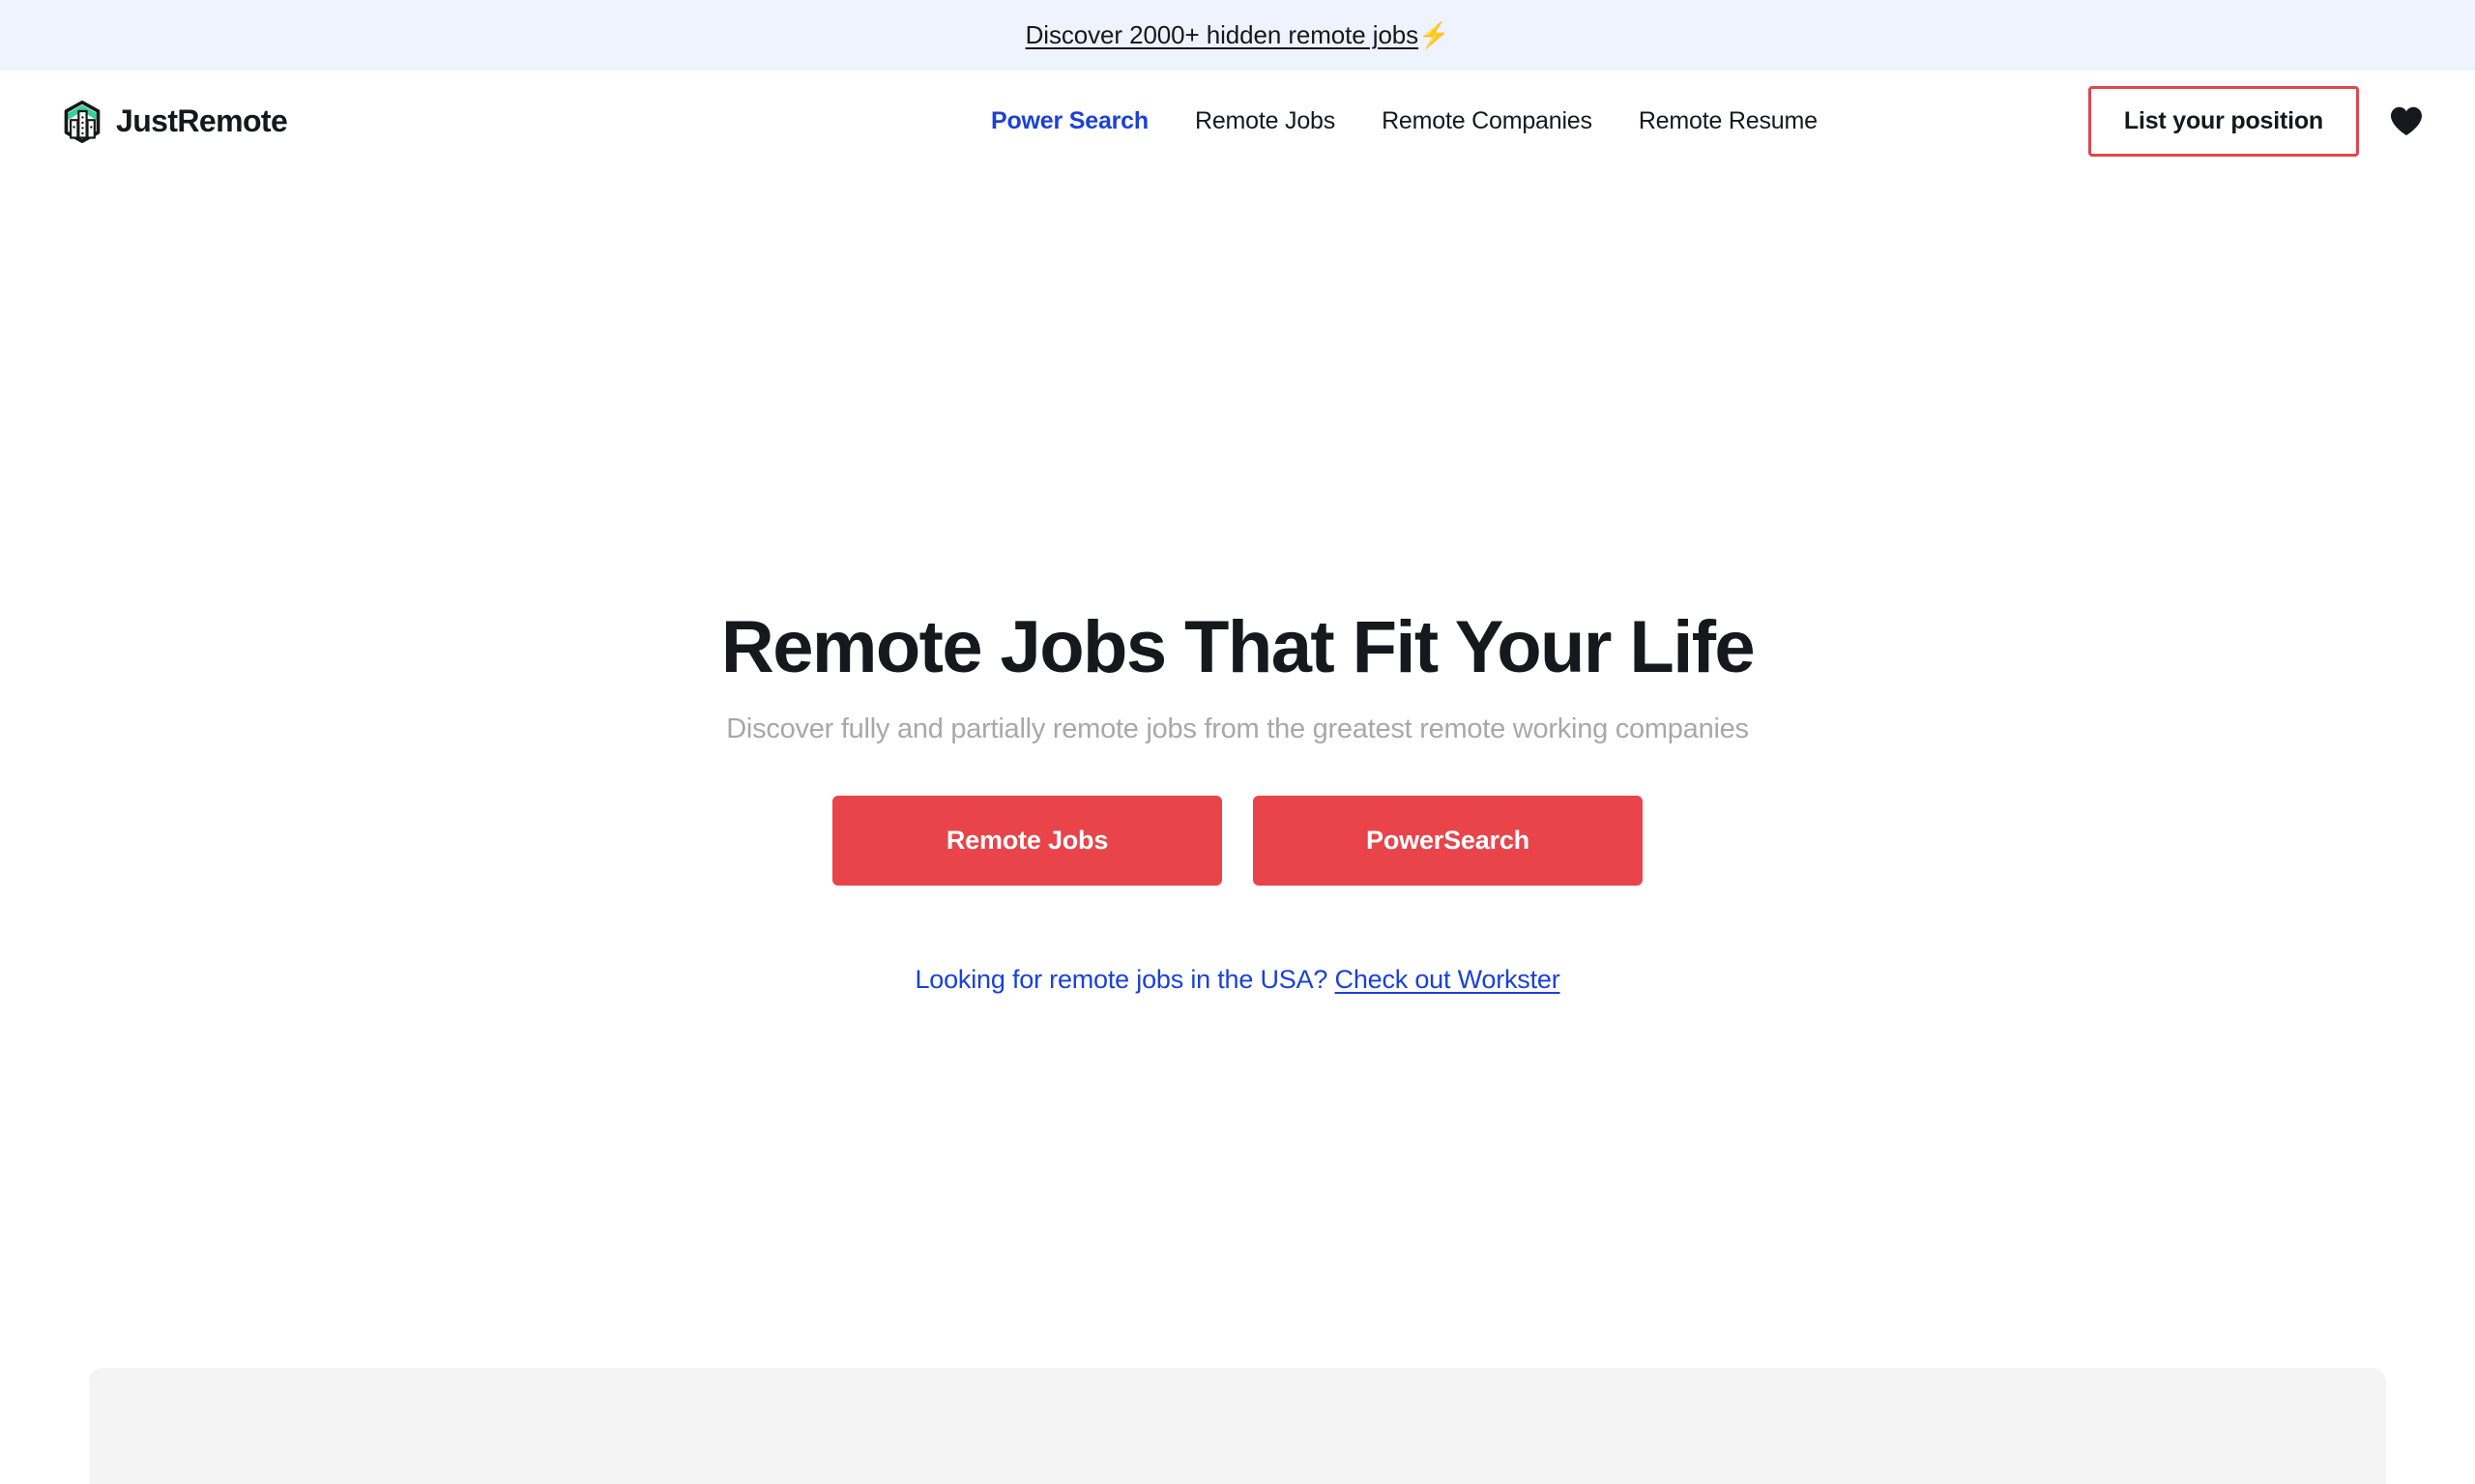 This screenshot has height=1484, width=2475. What do you see at coordinates (1728, 121) in the screenshot?
I see `nav-item-remote-resume: Remote Resume` at bounding box center [1728, 121].